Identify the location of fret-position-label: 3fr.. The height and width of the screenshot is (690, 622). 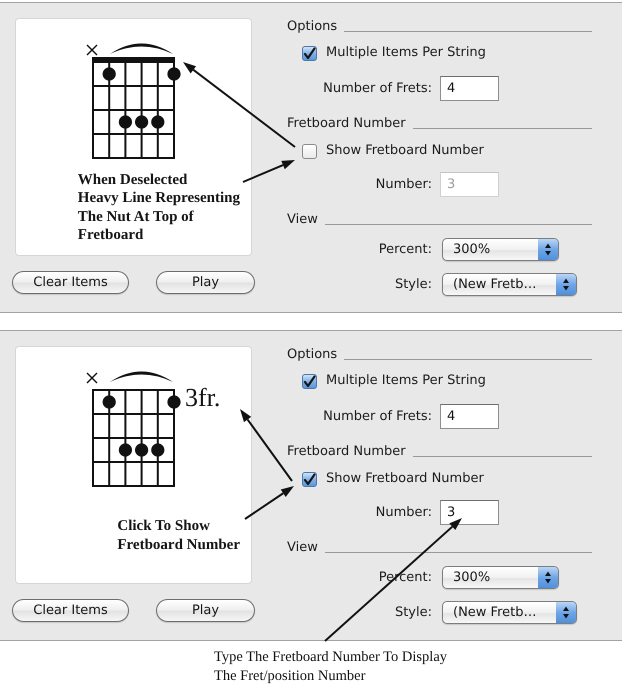
(202, 398).